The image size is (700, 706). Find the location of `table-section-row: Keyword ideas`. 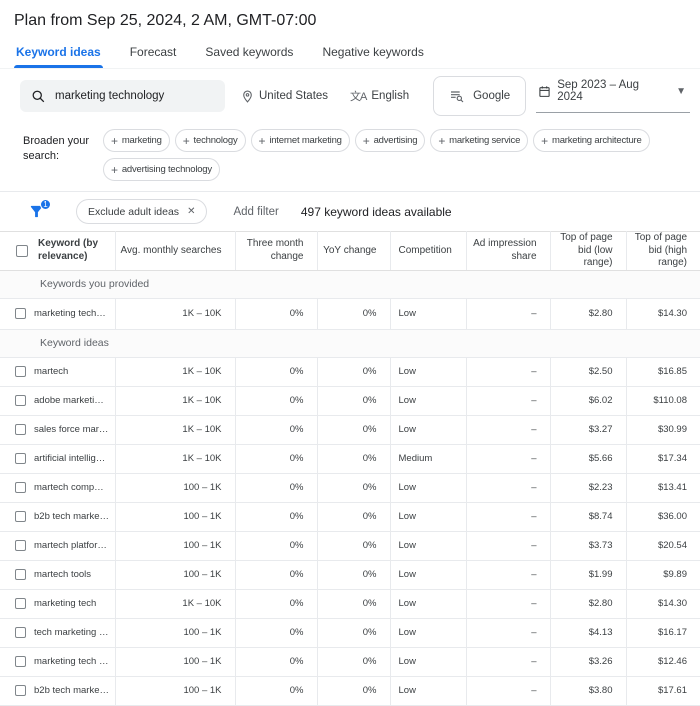

table-section-row: Keyword ideas is located at coordinates (350, 343).